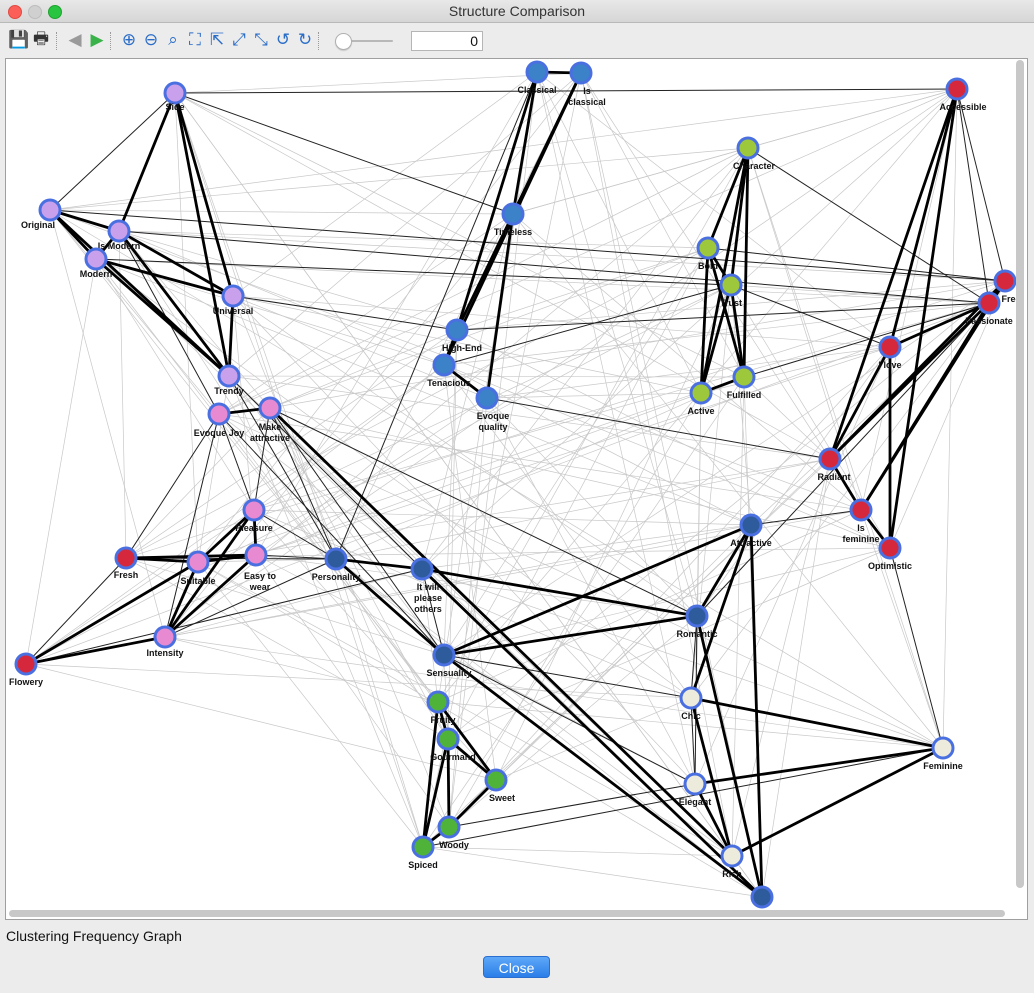 The image size is (1034, 993). What do you see at coordinates (261, 40) in the screenshot?
I see `collapse-icon: ⤡` at bounding box center [261, 40].